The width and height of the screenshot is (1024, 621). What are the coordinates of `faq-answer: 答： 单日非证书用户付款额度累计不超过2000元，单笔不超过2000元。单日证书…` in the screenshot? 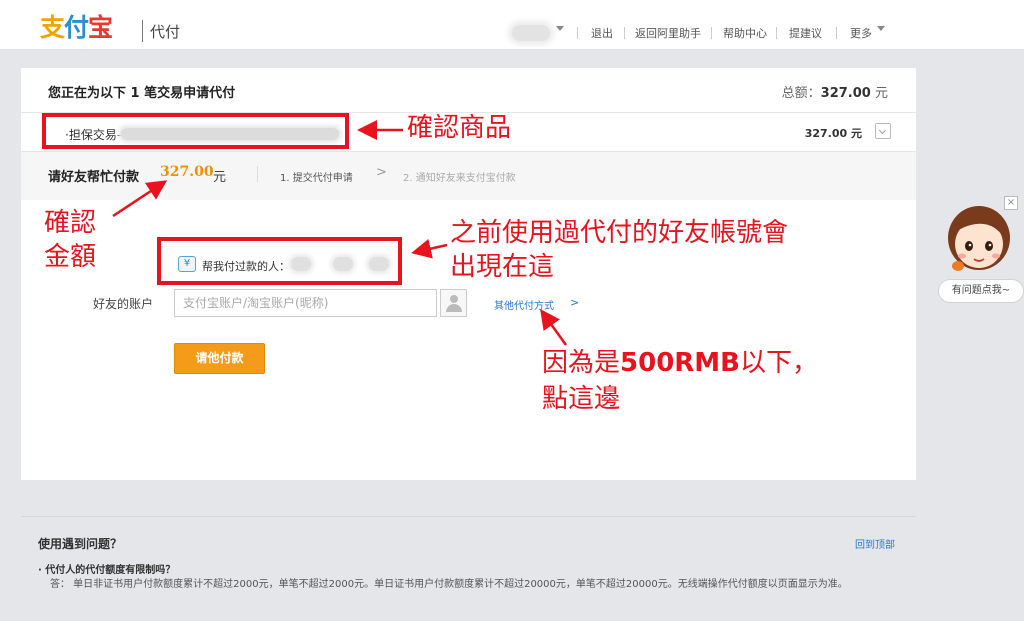 It's located at (449, 584).